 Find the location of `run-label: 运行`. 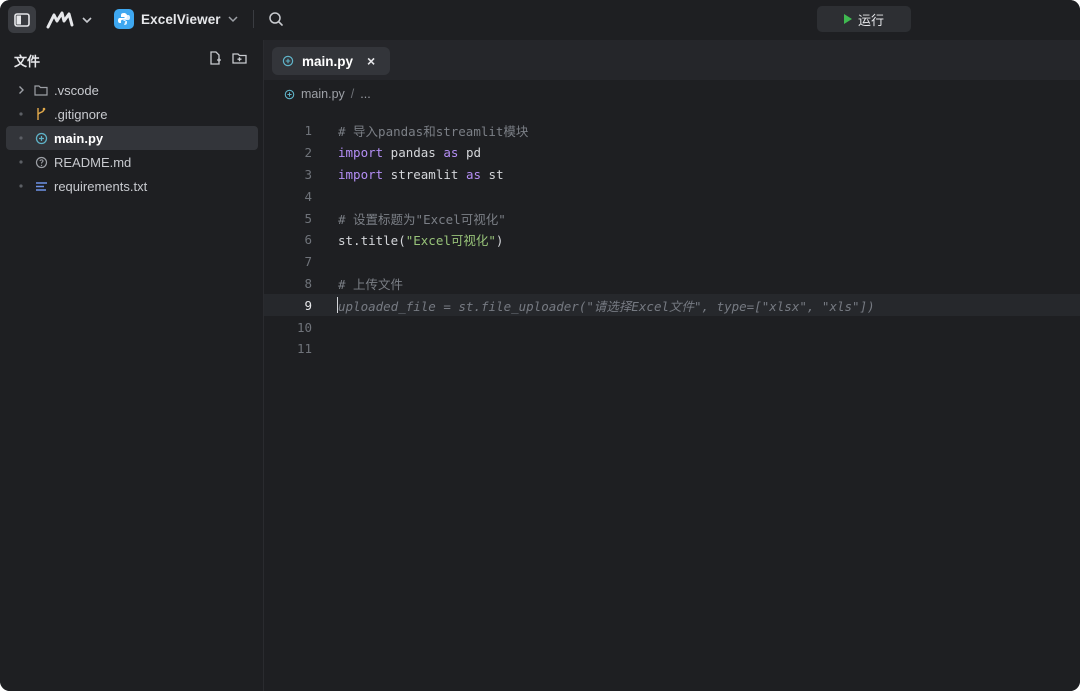

run-label: 运行 is located at coordinates (870, 20).